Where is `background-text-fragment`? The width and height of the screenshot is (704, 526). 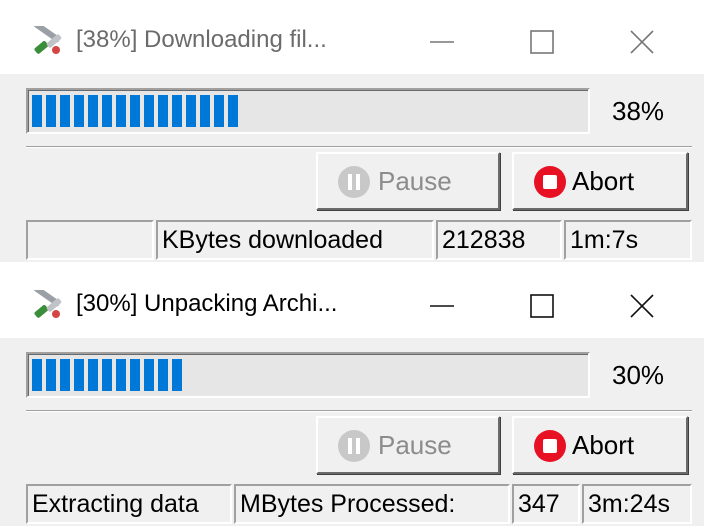
background-text-fragment is located at coordinates (515, 268).